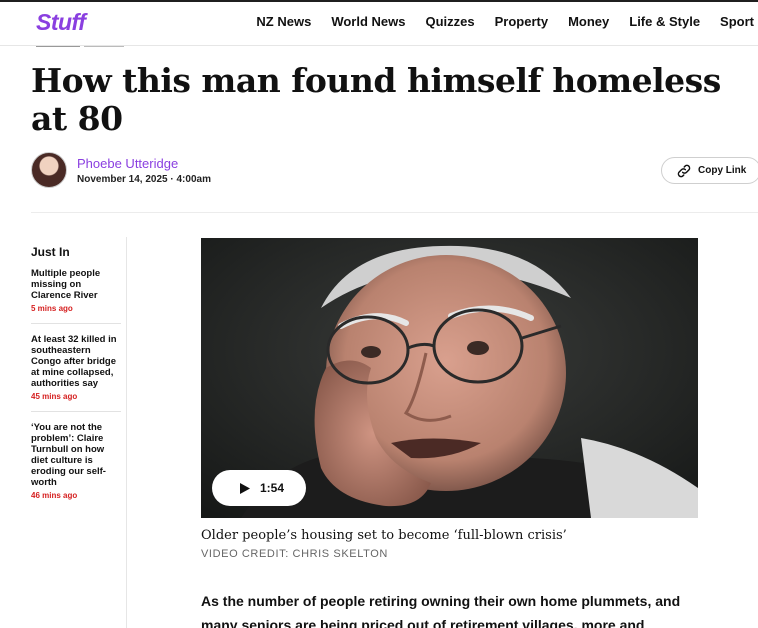 The image size is (758, 628). What do you see at coordinates (272, 488) in the screenshot?
I see `video-duration: 1:54` at bounding box center [272, 488].